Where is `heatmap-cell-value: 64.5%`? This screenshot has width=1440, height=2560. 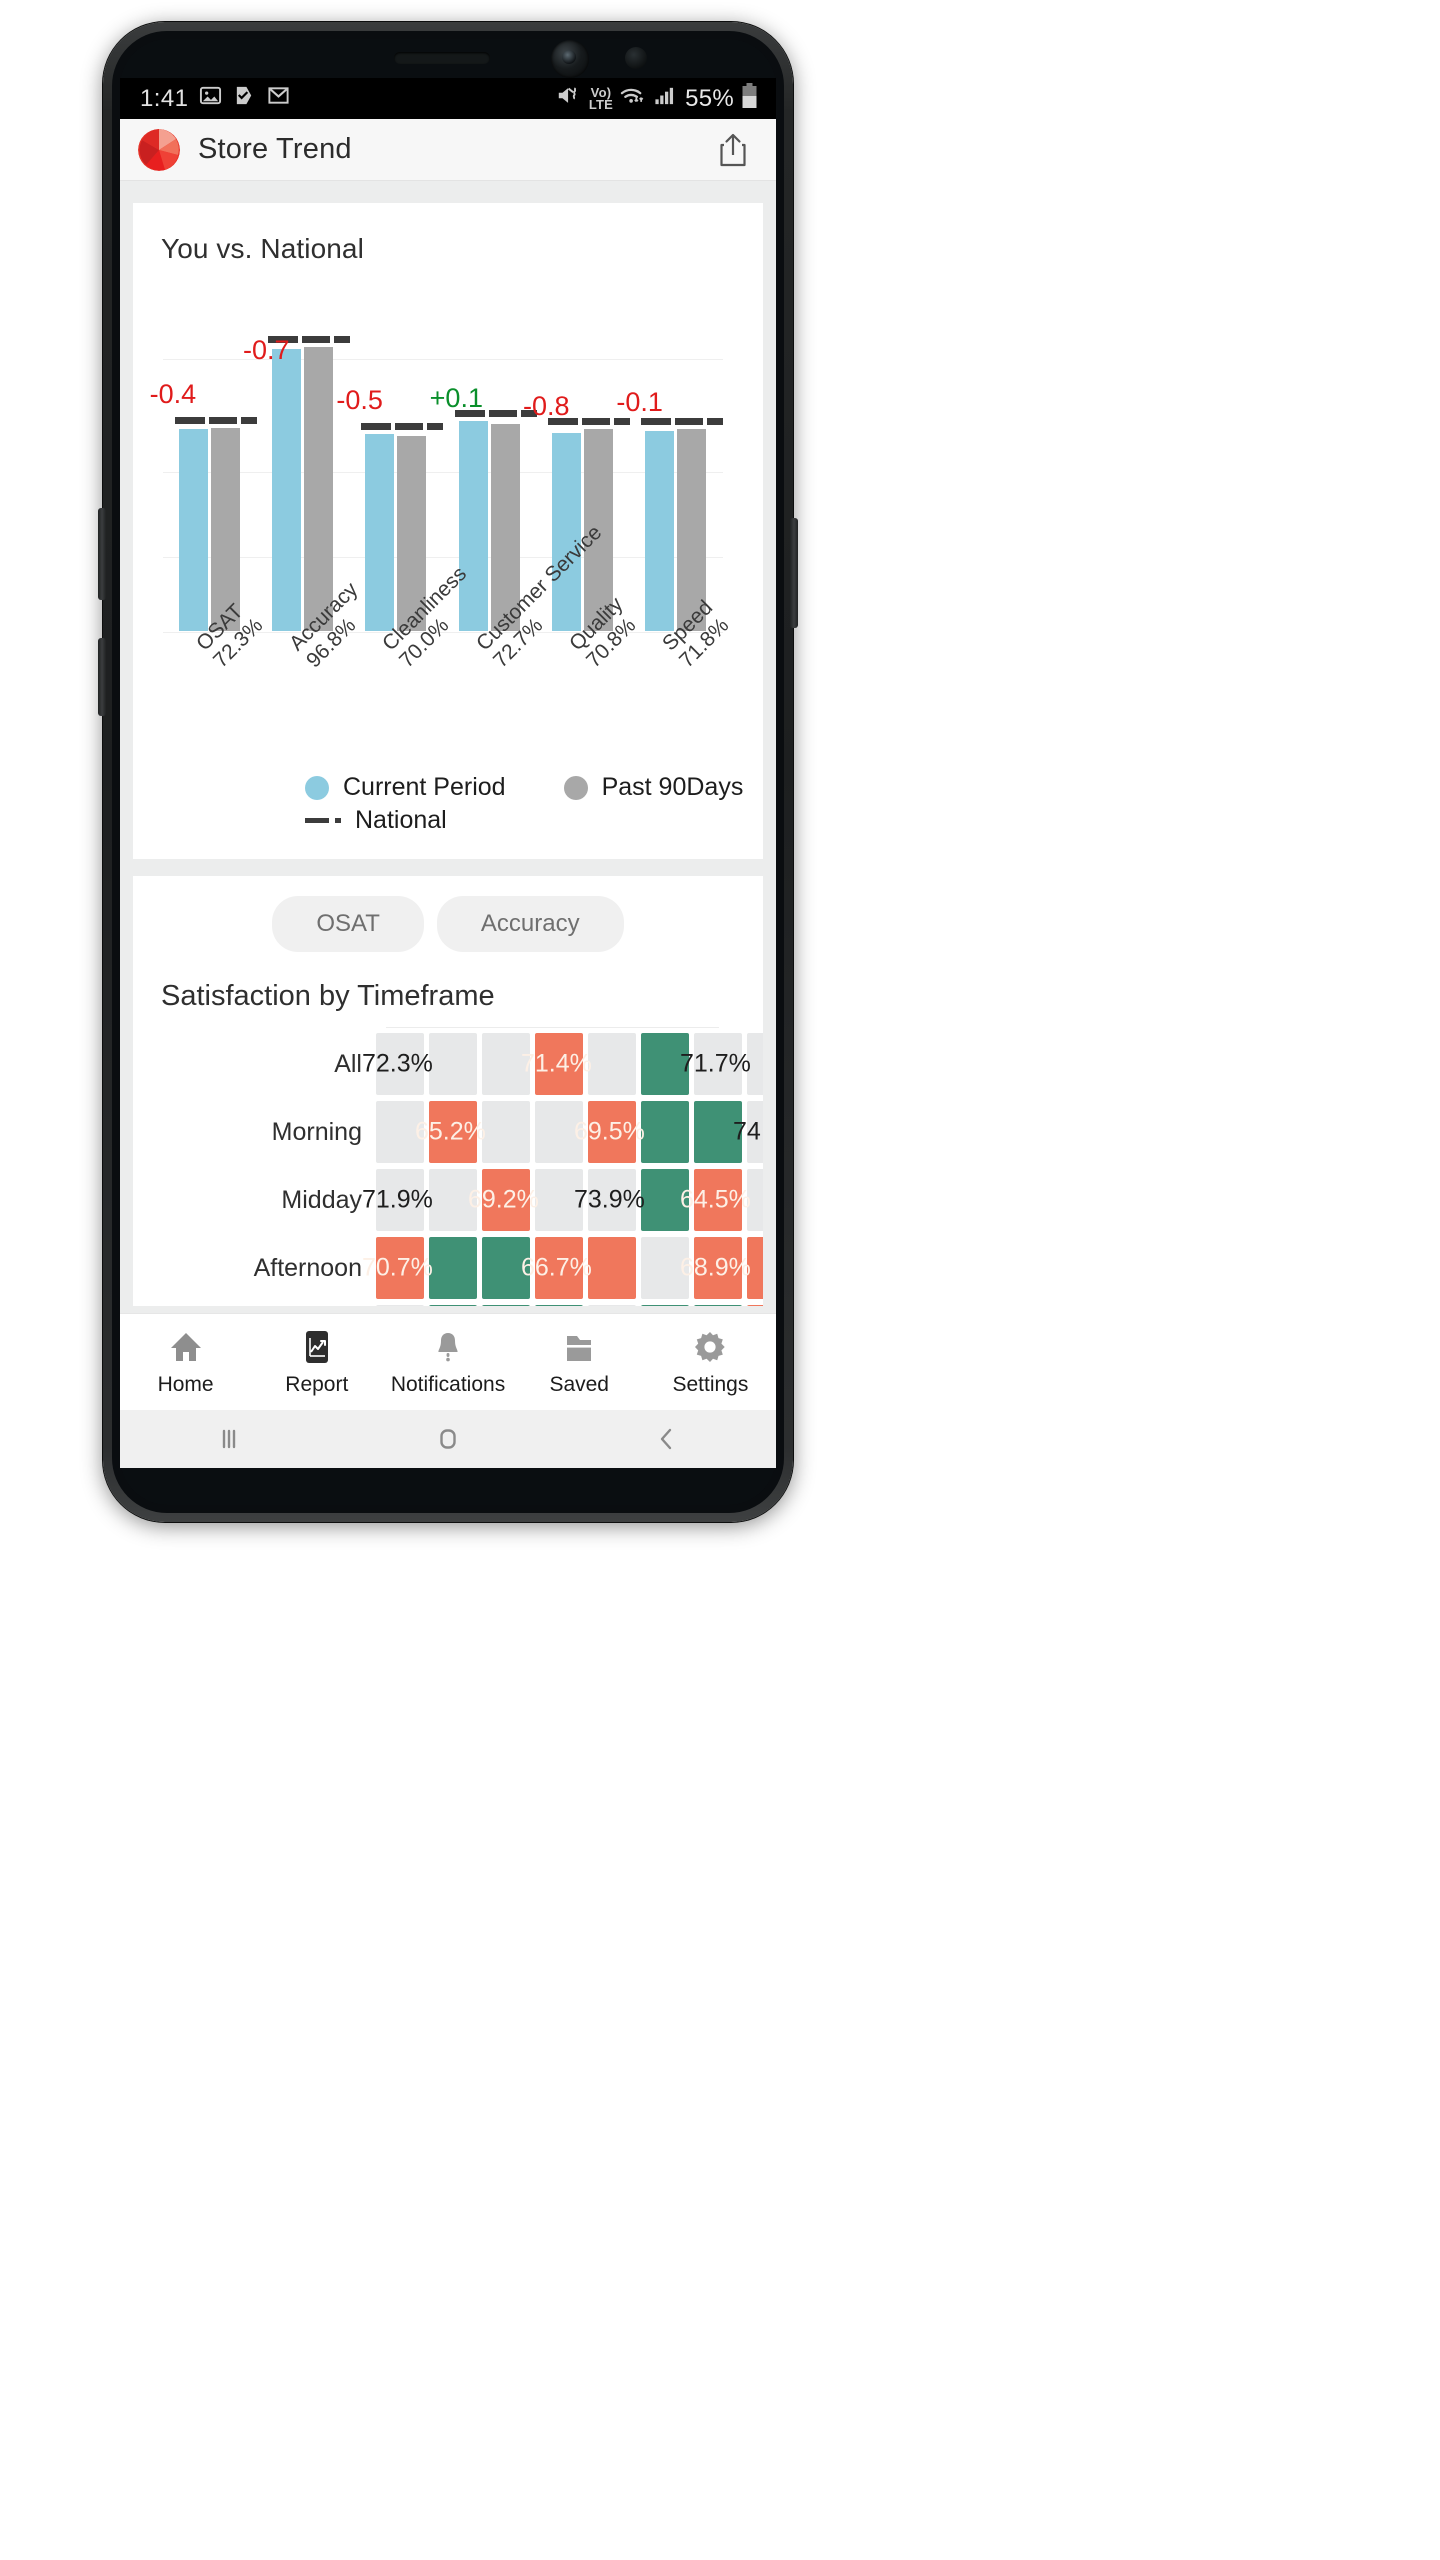
heatmap-cell-value: 64.5% is located at coordinates (715, 1199).